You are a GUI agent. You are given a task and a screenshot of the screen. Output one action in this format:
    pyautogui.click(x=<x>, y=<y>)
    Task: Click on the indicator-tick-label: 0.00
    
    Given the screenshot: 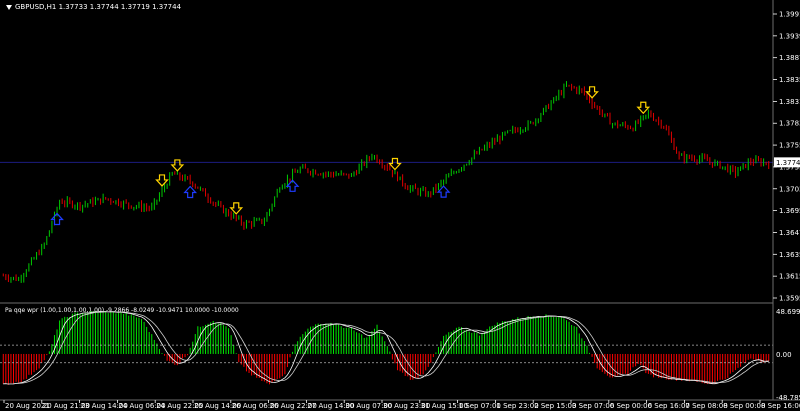 What is the action you would take?
    pyautogui.click(x=784, y=355)
    